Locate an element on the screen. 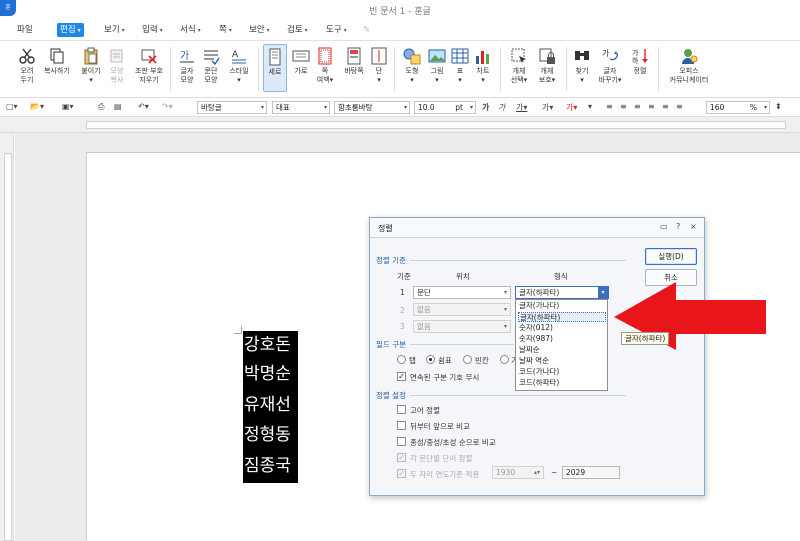 The height and width of the screenshot is (541, 800). bold-icon: 가 is located at coordinates (485, 107).